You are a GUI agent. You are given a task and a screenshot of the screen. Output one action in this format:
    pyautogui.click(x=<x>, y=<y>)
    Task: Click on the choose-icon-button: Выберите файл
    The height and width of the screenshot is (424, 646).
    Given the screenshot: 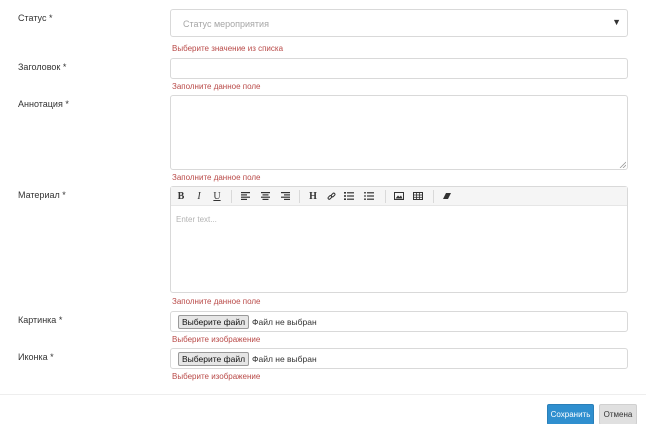 What is the action you would take?
    pyautogui.click(x=213, y=359)
    